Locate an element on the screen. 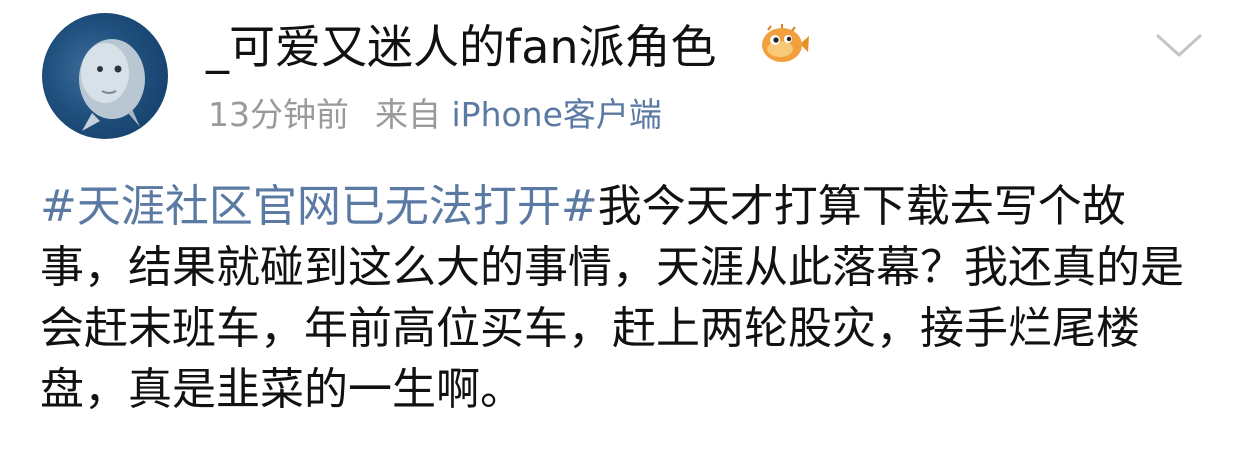 The height and width of the screenshot is (455, 1236). hashtag-link: #天涯社区官网已无法打开# is located at coordinates (319, 206).